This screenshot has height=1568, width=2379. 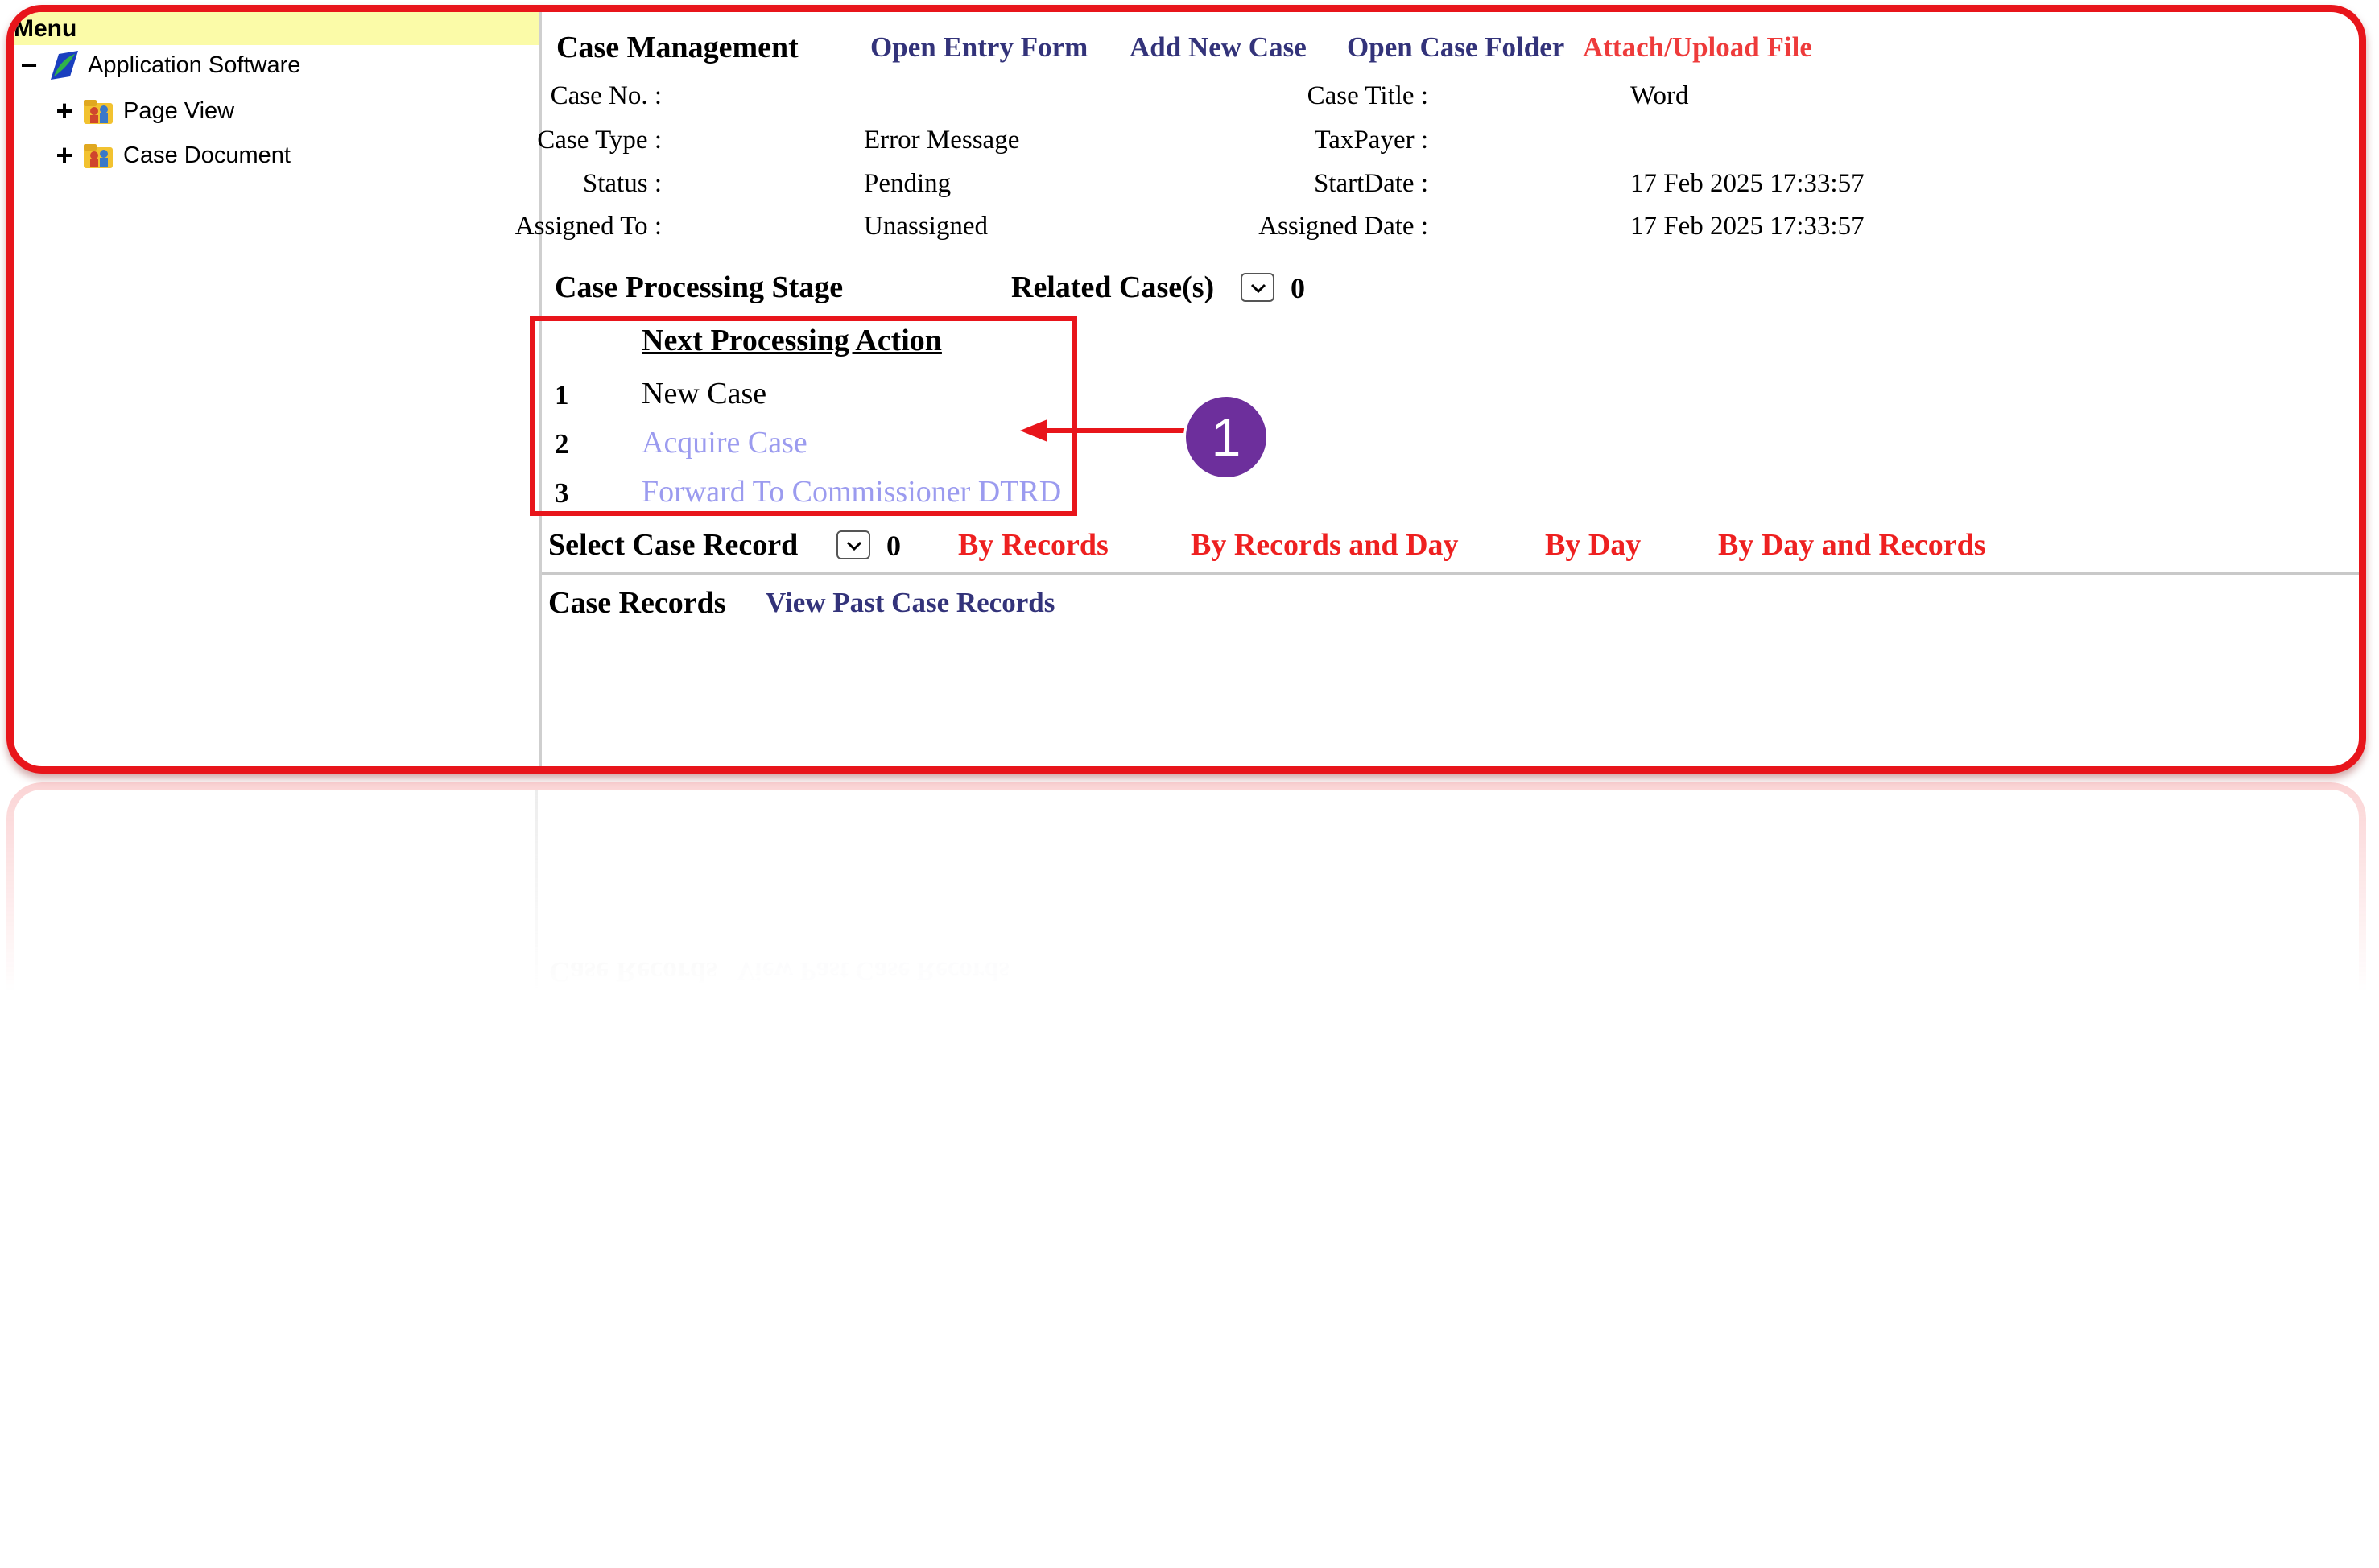 What do you see at coordinates (207, 155) in the screenshot?
I see `tree-item-label: Case Document` at bounding box center [207, 155].